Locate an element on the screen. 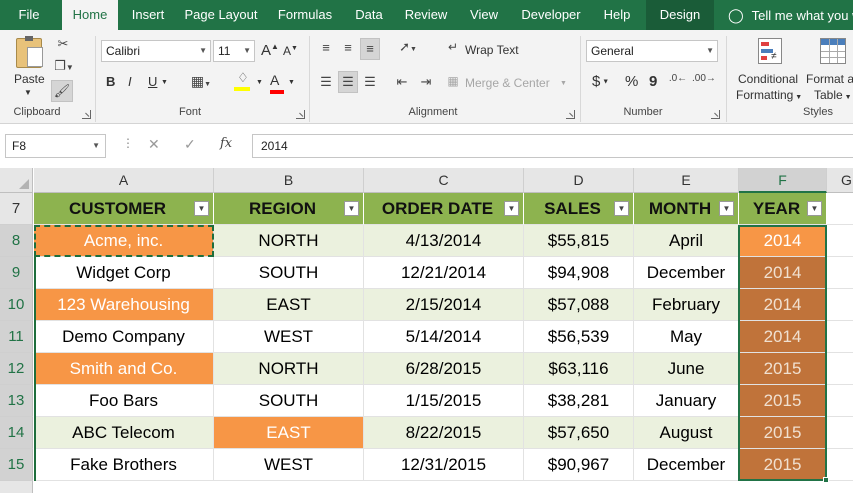 The width and height of the screenshot is (853, 493). tab-home: Home is located at coordinates (90, 15).